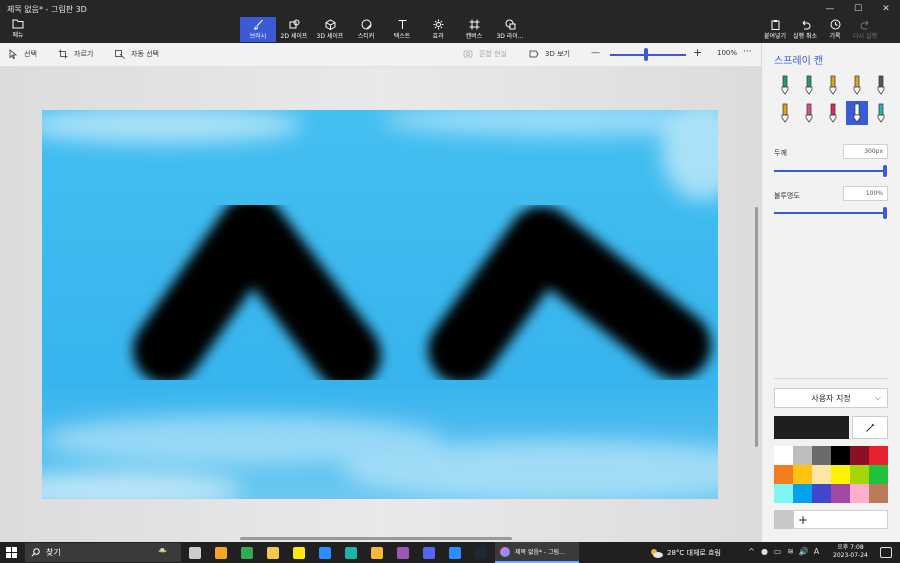  Describe the element at coordinates (595, 53) in the screenshot. I see `zoom-out-button: —` at that location.